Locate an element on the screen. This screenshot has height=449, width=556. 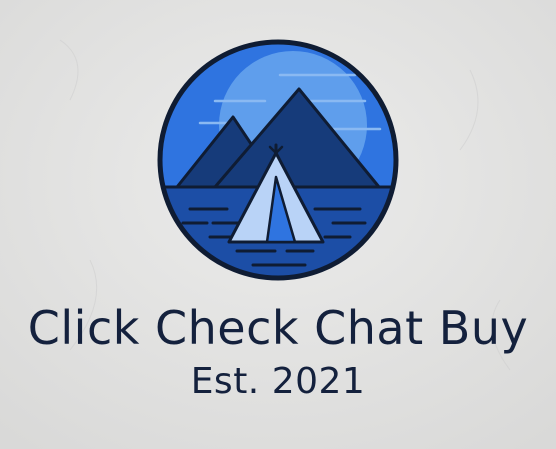
established-year: Est. 2021 is located at coordinates (278, 381).